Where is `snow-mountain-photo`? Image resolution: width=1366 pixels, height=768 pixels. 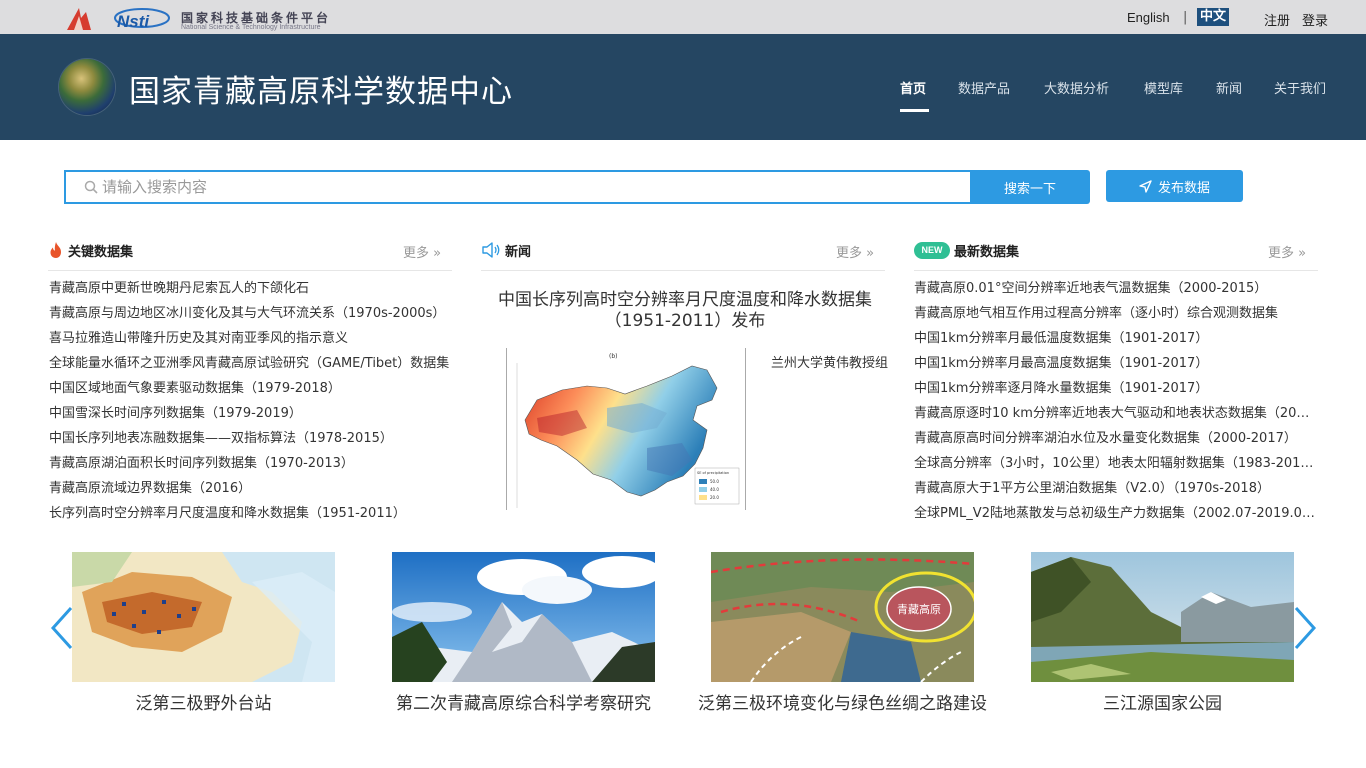 snow-mountain-photo is located at coordinates (523, 617).